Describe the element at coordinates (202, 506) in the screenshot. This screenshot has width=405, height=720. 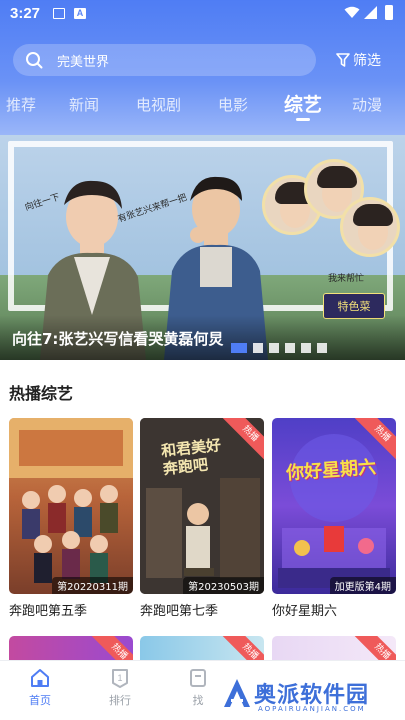
I see `show-poster: 和君美好 奔跑吧 热播 第20230503期` at that location.